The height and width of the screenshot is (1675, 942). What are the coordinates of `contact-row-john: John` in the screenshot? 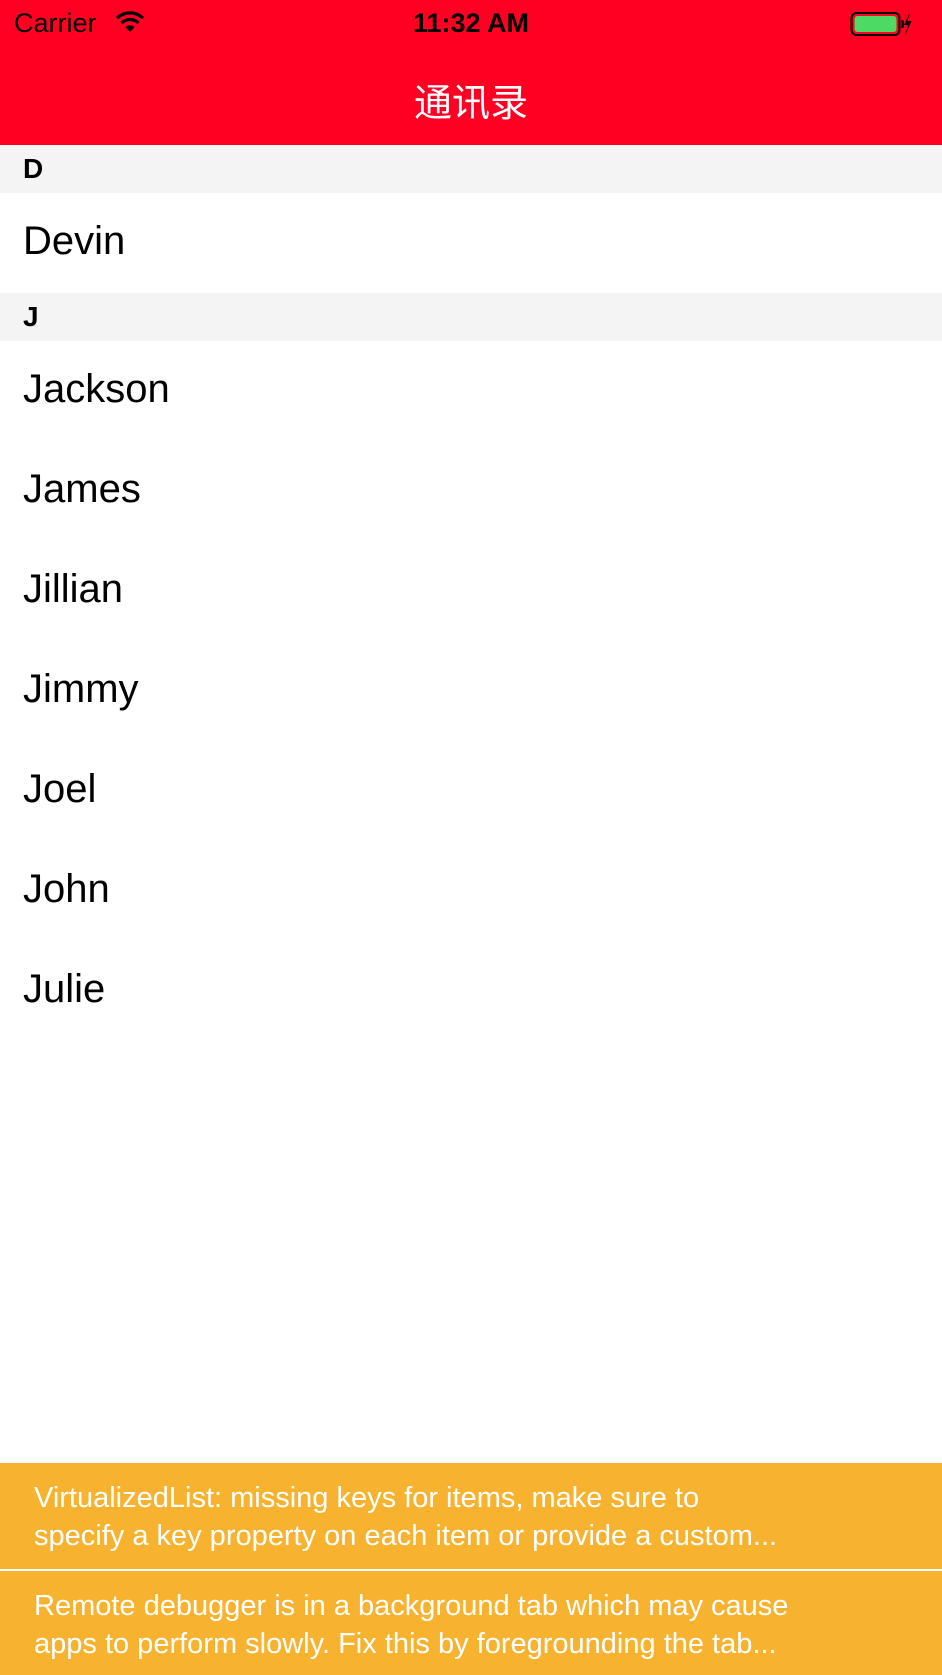 It's located at (471, 891).